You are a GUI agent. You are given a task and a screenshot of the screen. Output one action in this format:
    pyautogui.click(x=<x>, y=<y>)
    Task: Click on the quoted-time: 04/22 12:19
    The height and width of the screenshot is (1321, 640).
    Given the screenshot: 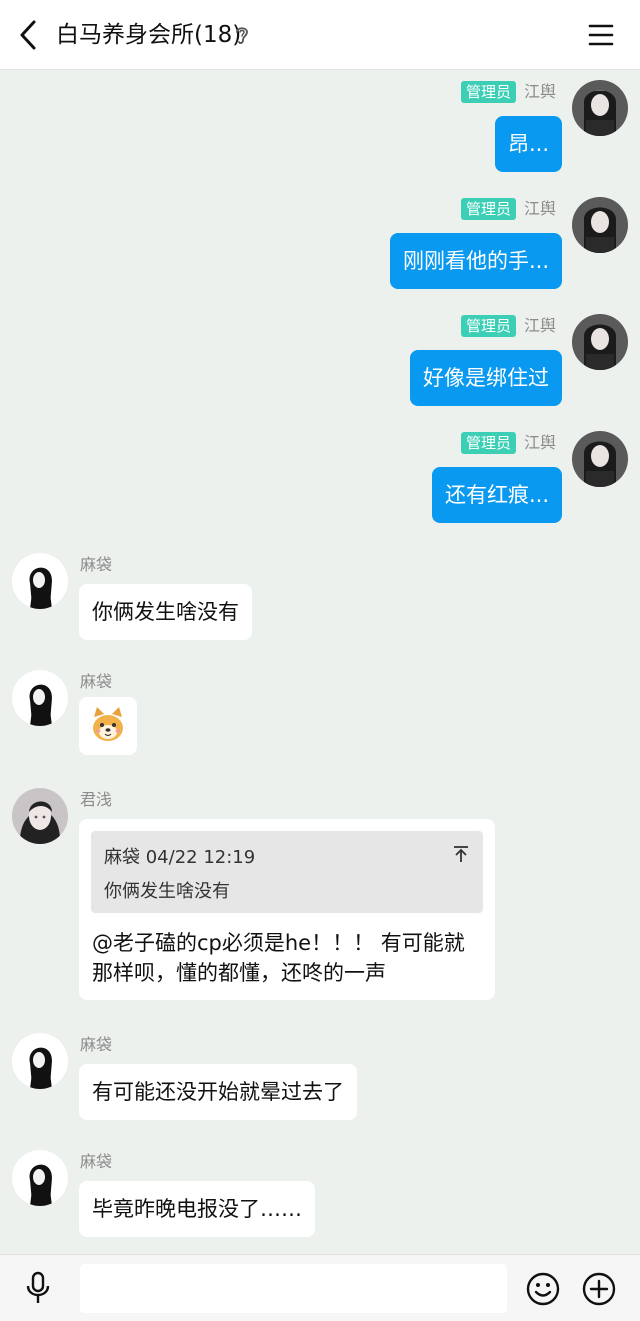 What is the action you would take?
    pyautogui.click(x=200, y=857)
    